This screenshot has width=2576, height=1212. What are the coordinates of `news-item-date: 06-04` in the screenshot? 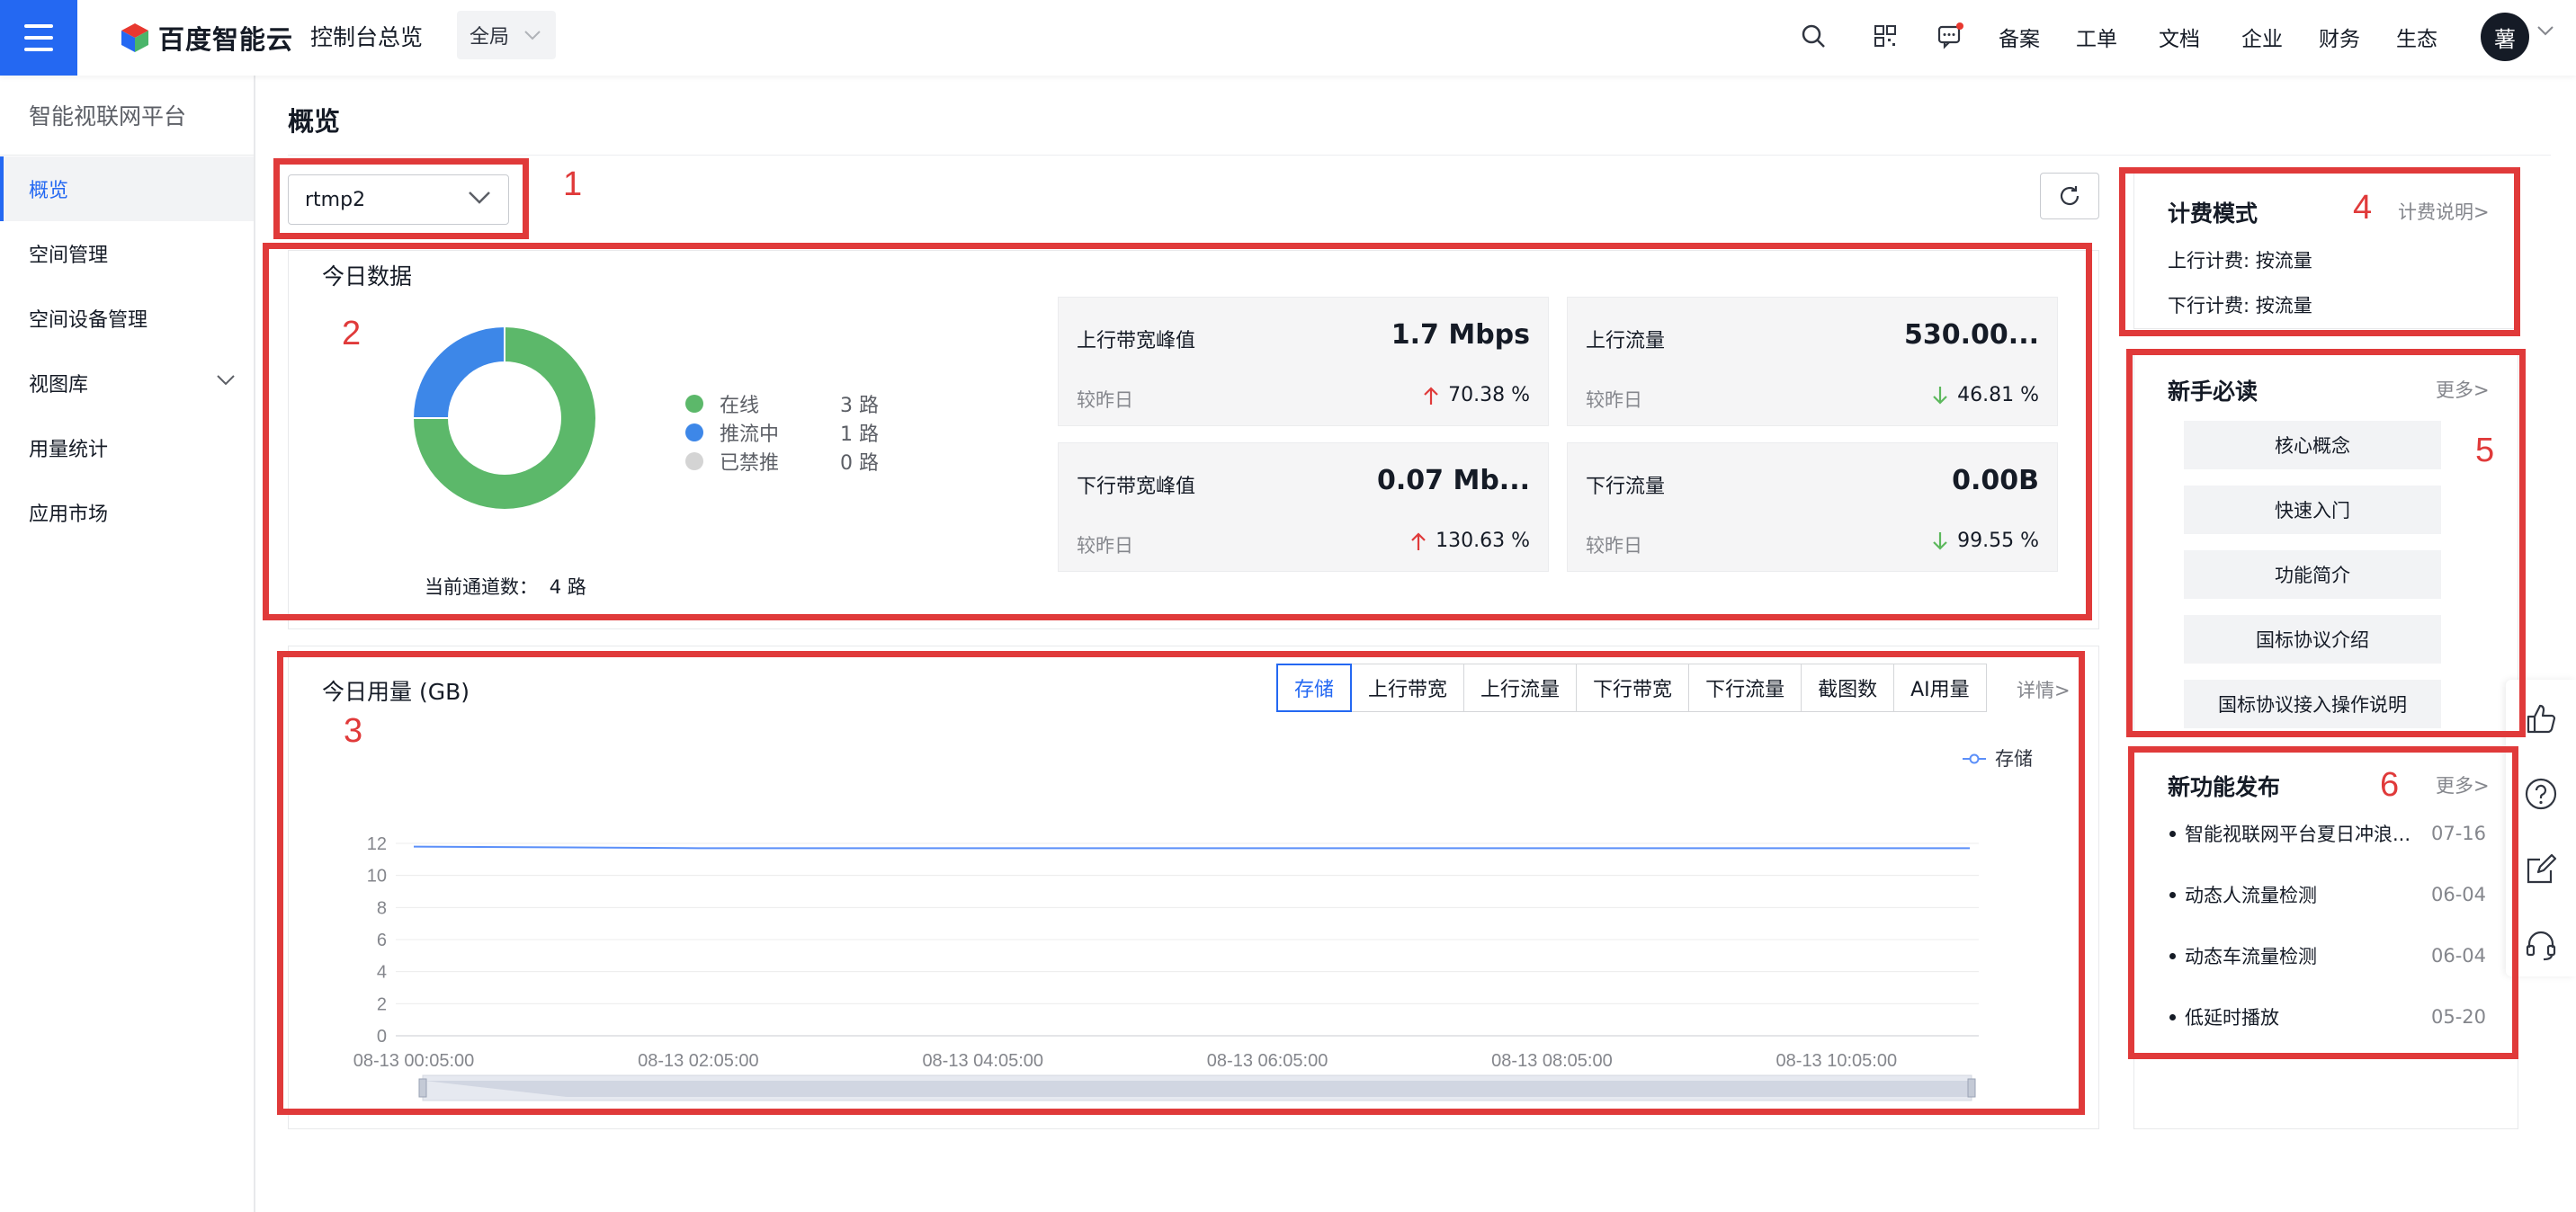 It's located at (2458, 894).